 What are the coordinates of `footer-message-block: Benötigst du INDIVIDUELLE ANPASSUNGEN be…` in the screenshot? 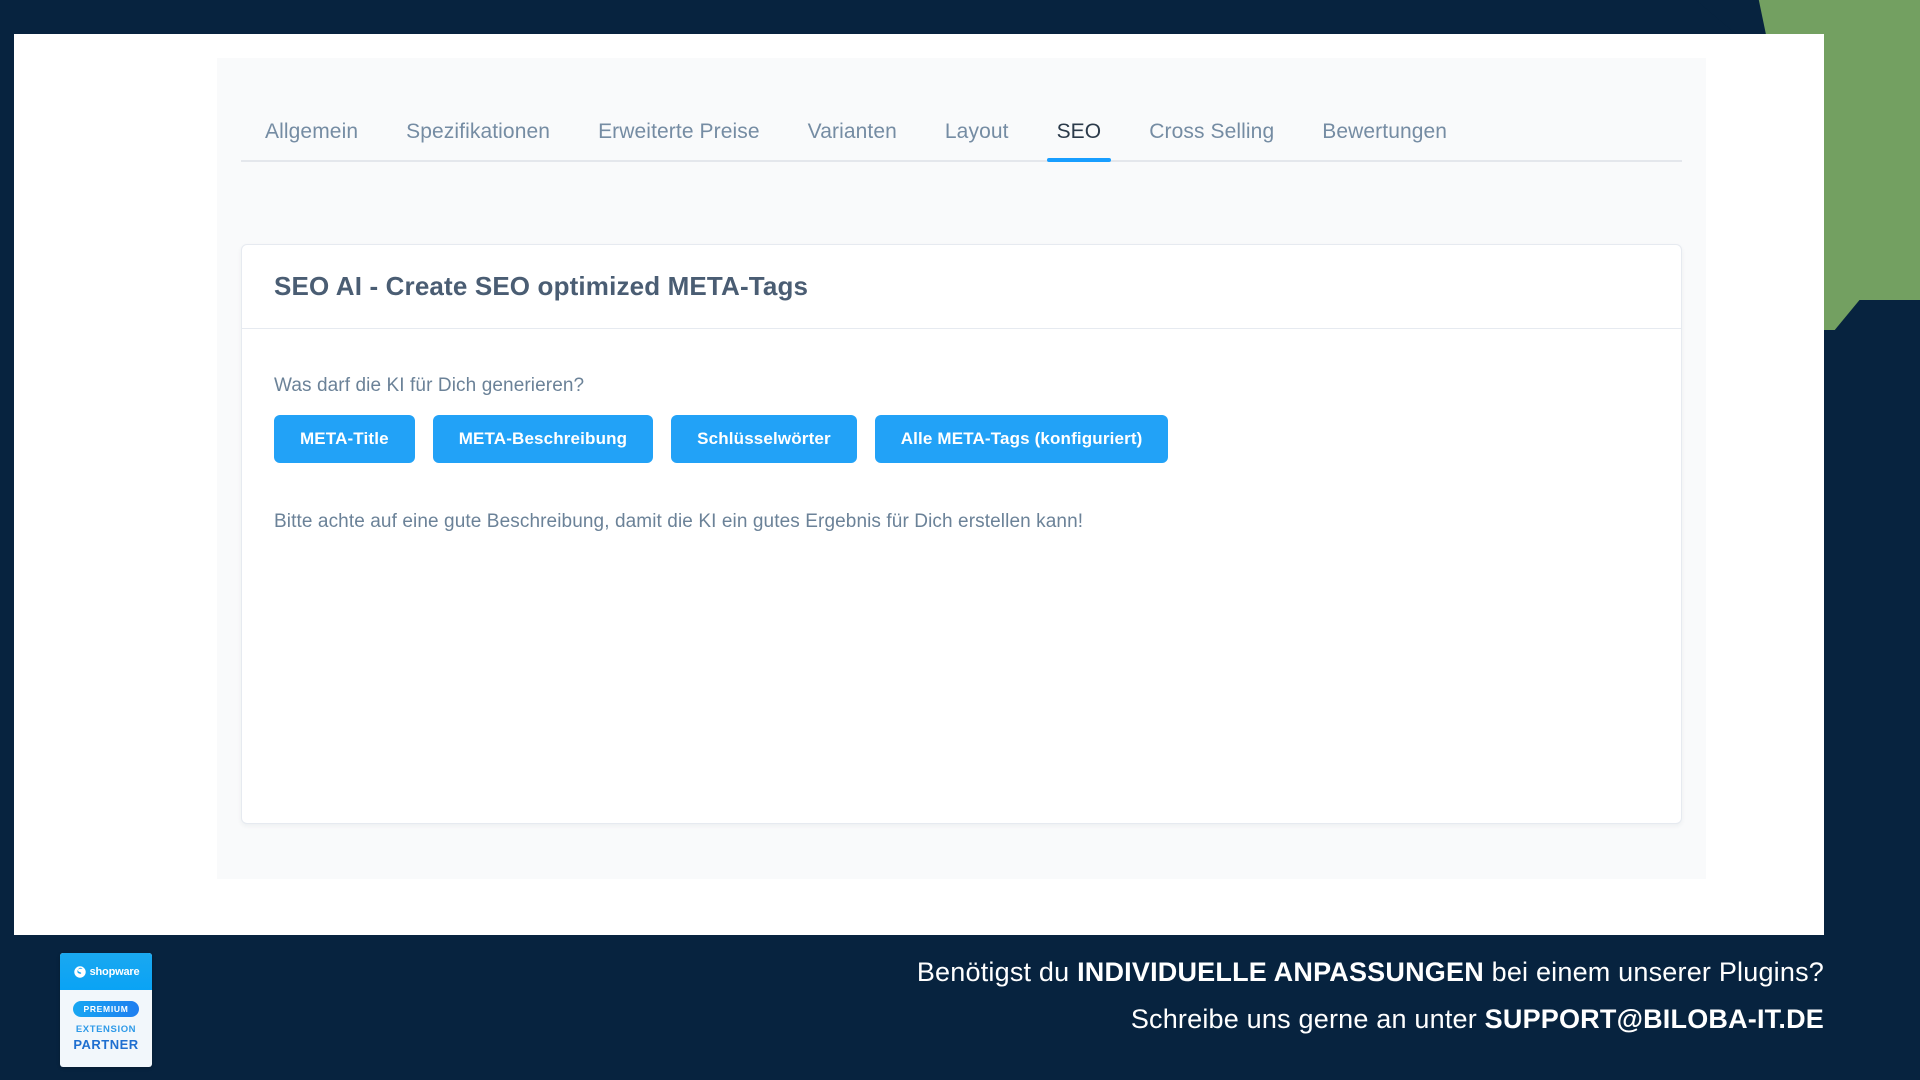 It's located at (1370, 1004).